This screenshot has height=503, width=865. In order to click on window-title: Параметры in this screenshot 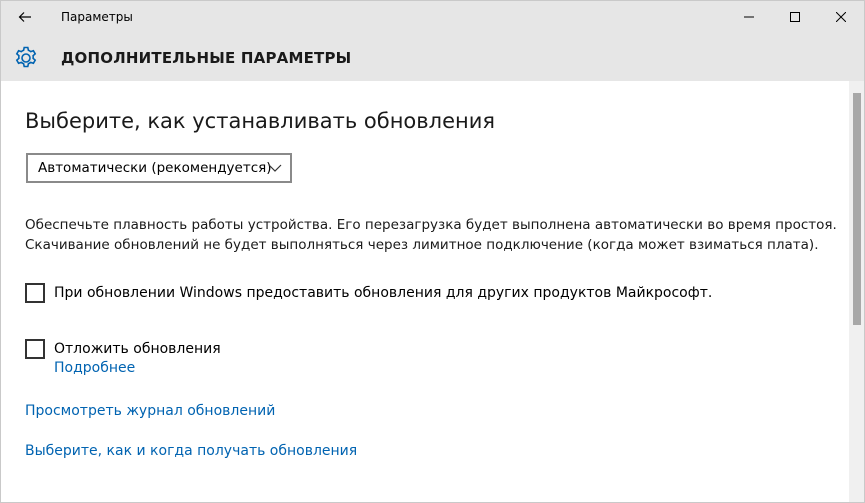, I will do `click(97, 17)`.